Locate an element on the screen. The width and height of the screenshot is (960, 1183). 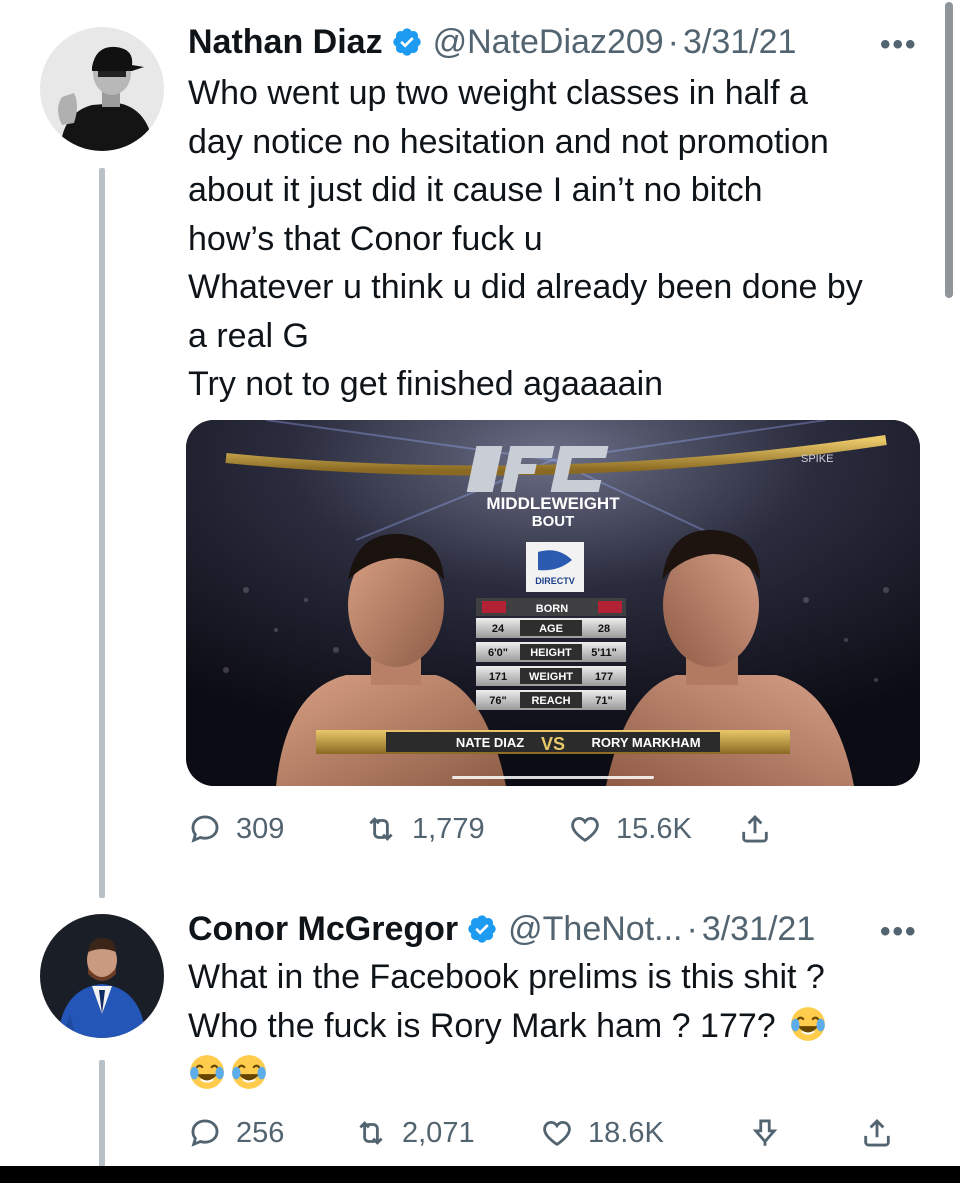
tweet-2-actions: 256 2,071 18.6K is located at coordinates (548, 1136).